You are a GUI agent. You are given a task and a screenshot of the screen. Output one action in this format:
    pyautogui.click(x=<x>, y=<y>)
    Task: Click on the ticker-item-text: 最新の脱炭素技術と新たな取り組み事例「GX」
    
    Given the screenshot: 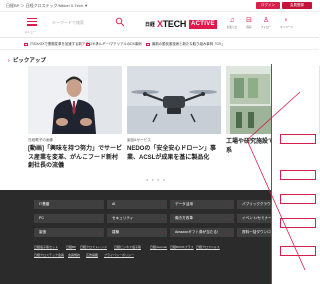 What is the action you would take?
    pyautogui.click(x=188, y=44)
    